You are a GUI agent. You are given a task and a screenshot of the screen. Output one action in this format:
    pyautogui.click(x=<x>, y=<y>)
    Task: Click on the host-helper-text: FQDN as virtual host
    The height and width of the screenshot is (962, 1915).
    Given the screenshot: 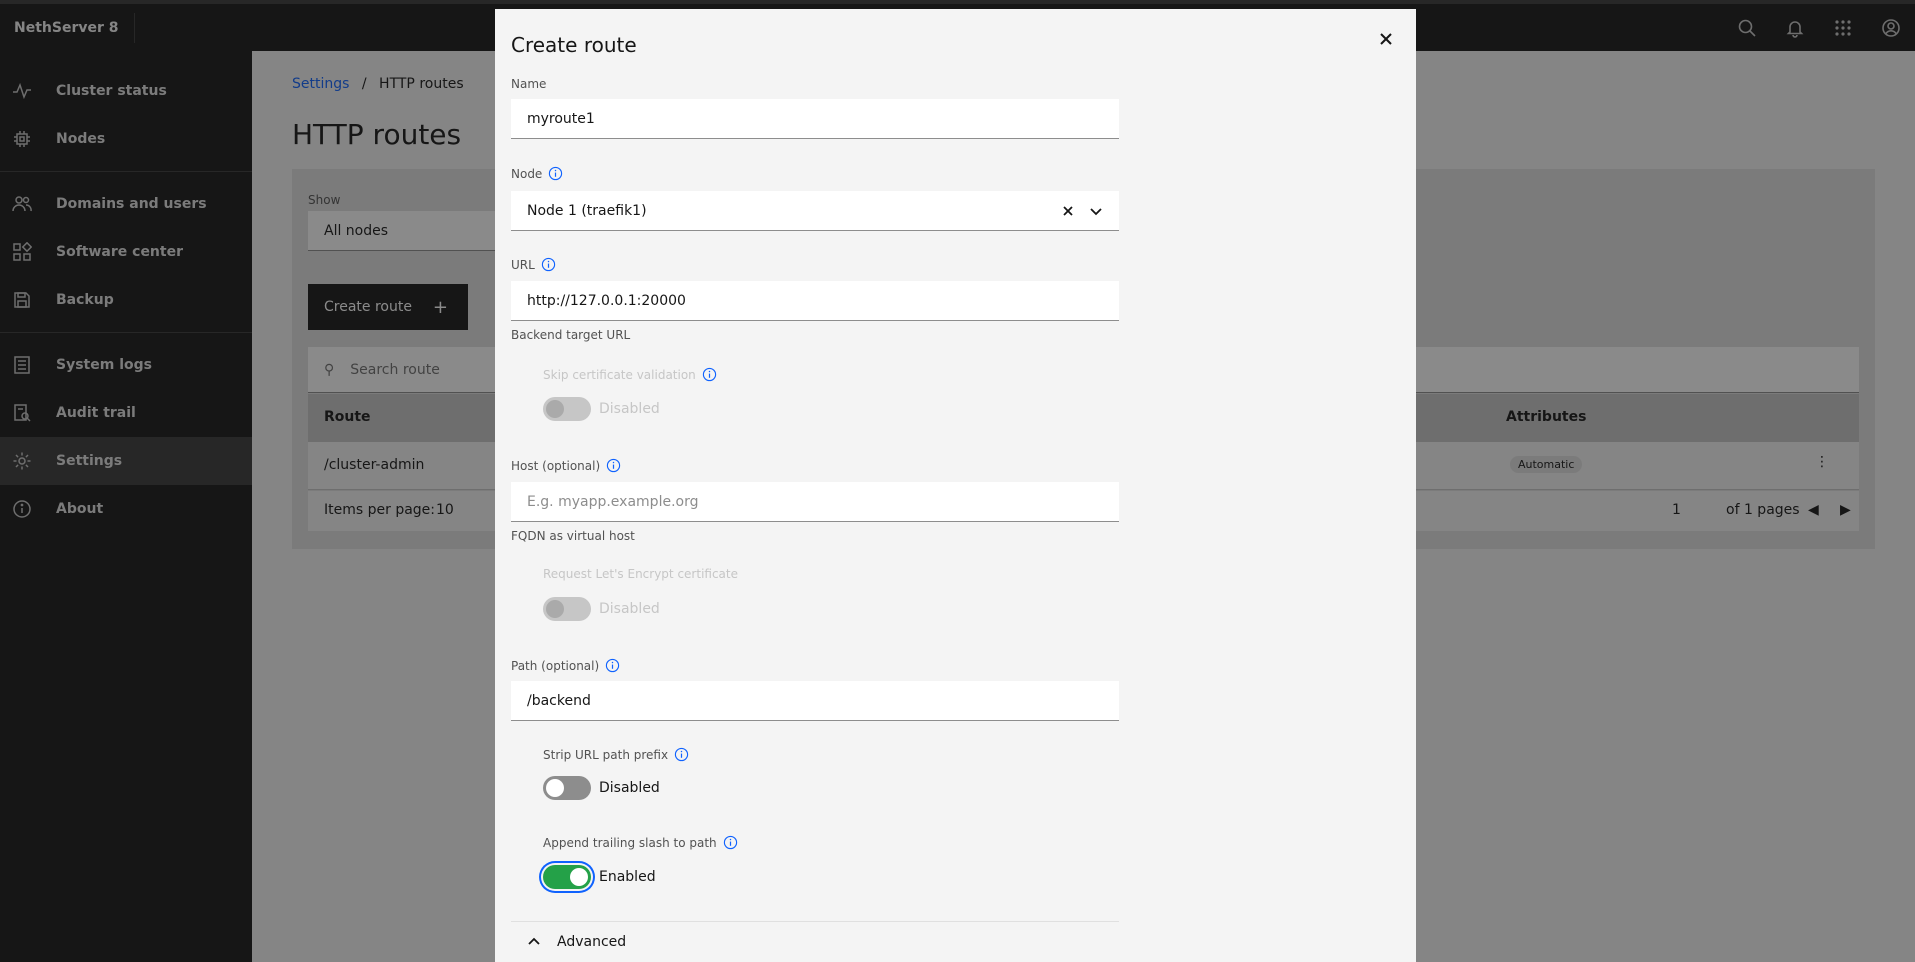 What is the action you would take?
    pyautogui.click(x=573, y=536)
    